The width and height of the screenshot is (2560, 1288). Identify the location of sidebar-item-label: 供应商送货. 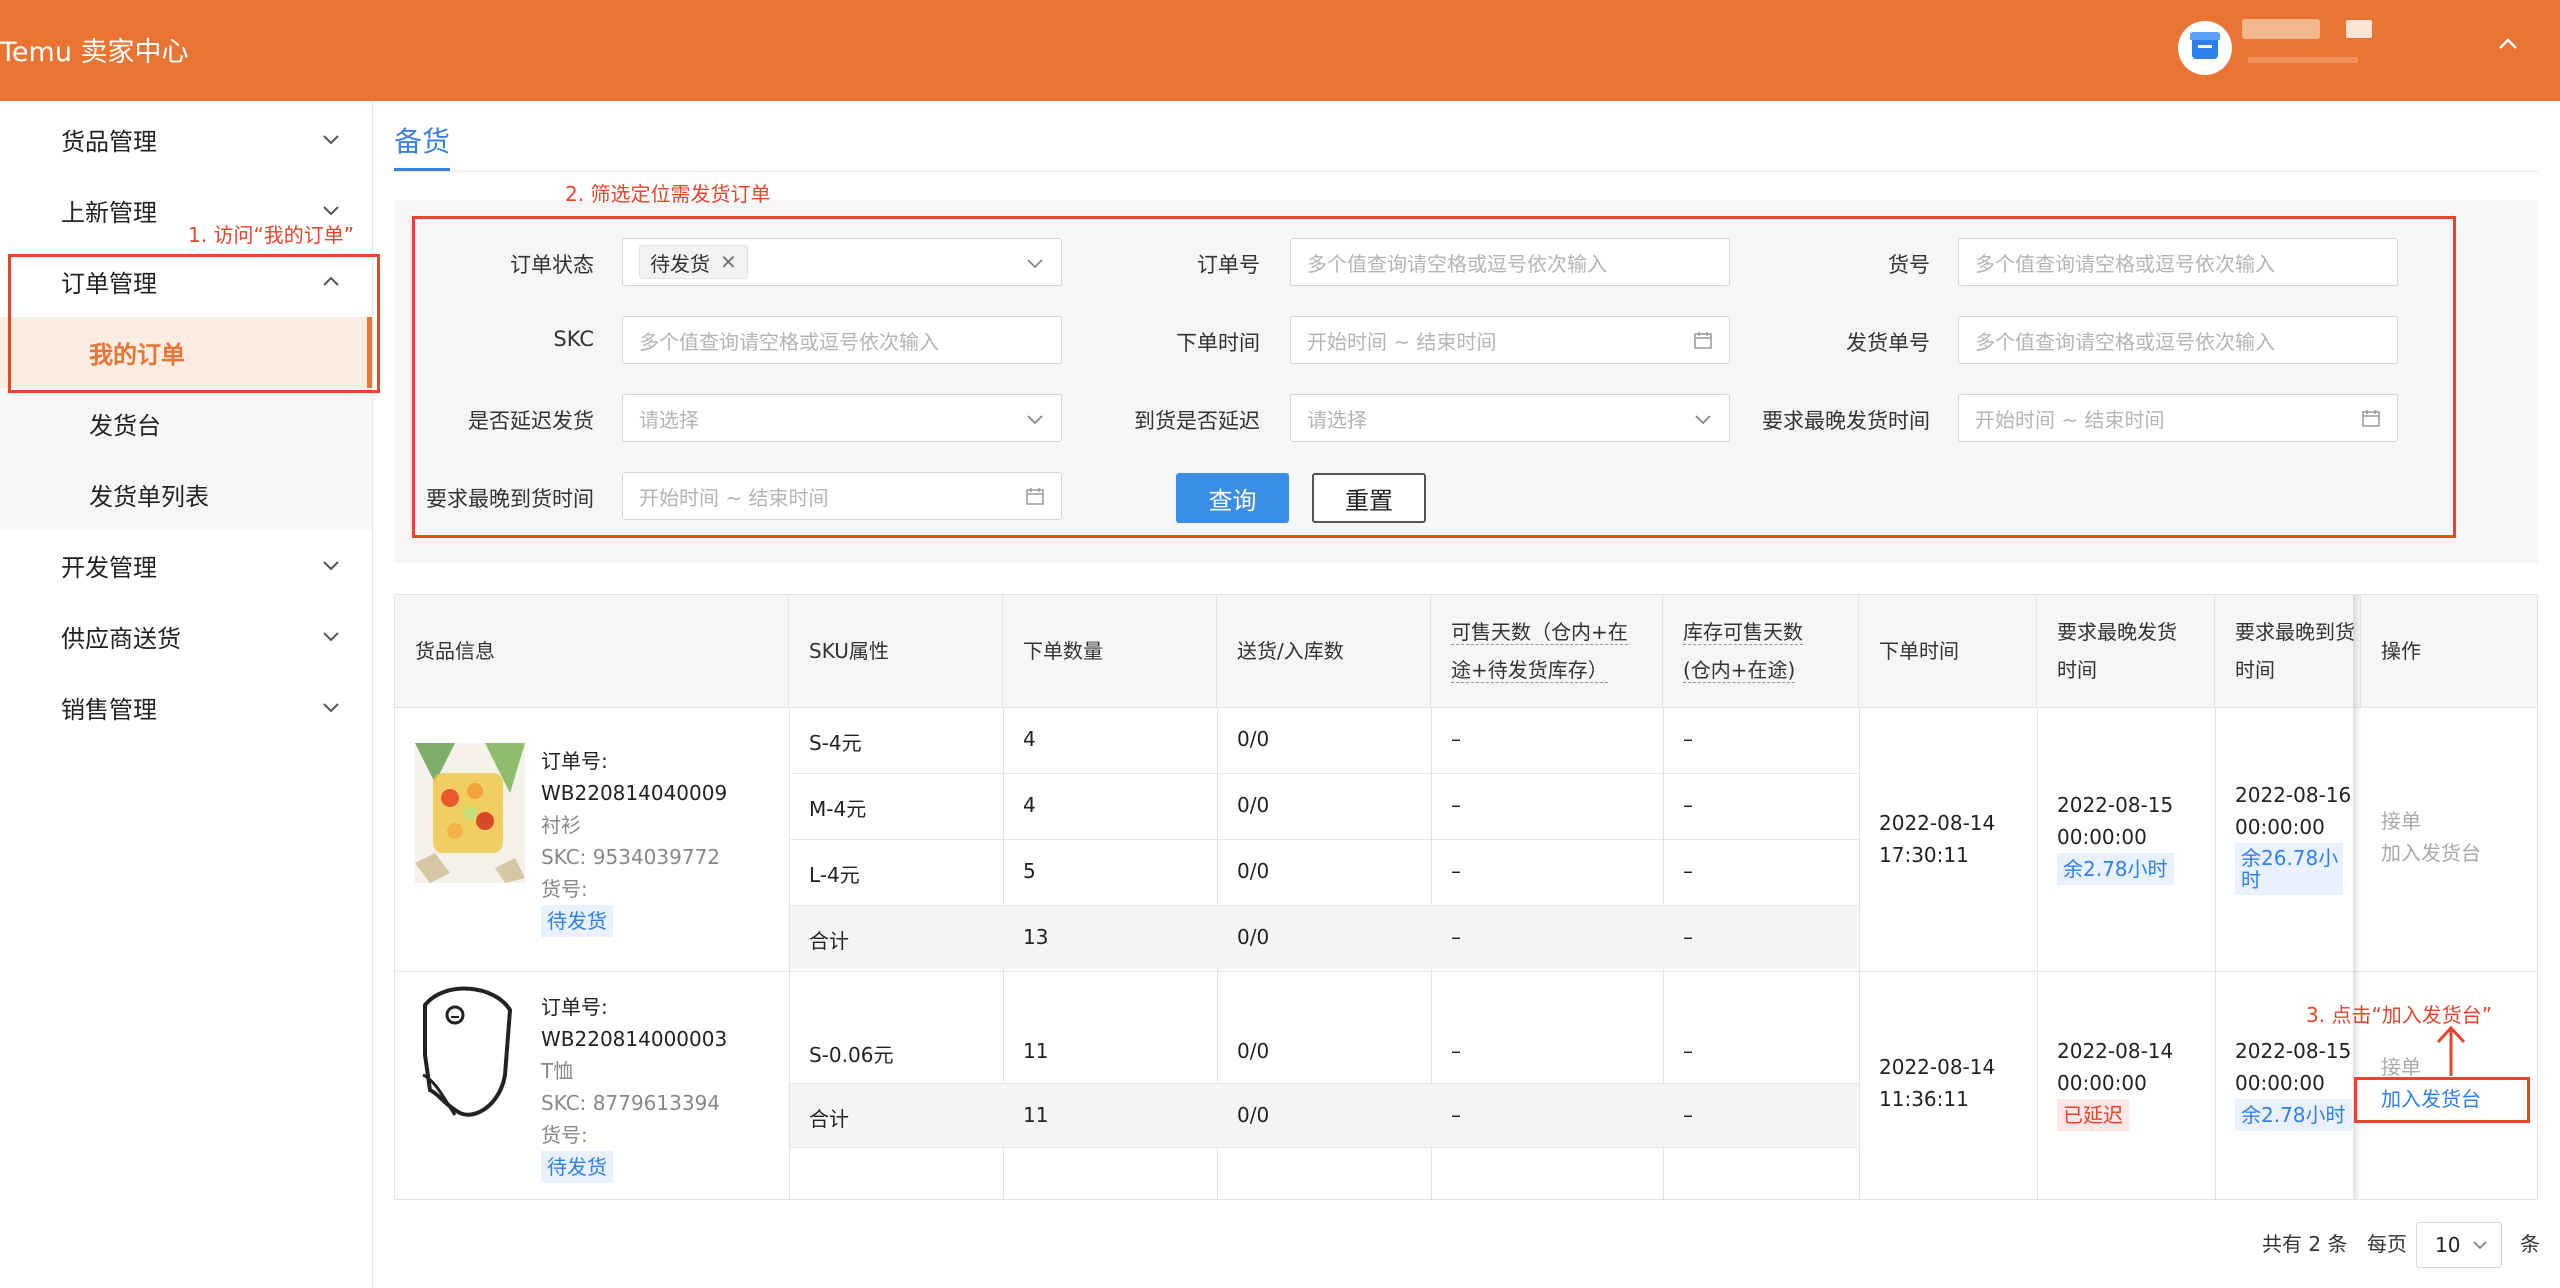
(121, 639).